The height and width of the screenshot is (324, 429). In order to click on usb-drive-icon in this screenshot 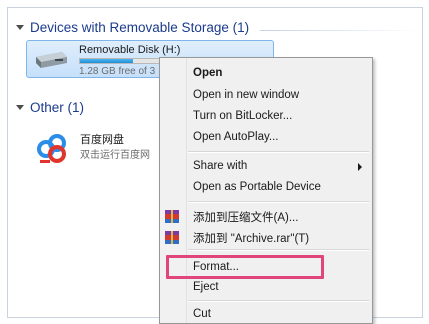, I will do `click(51, 60)`.